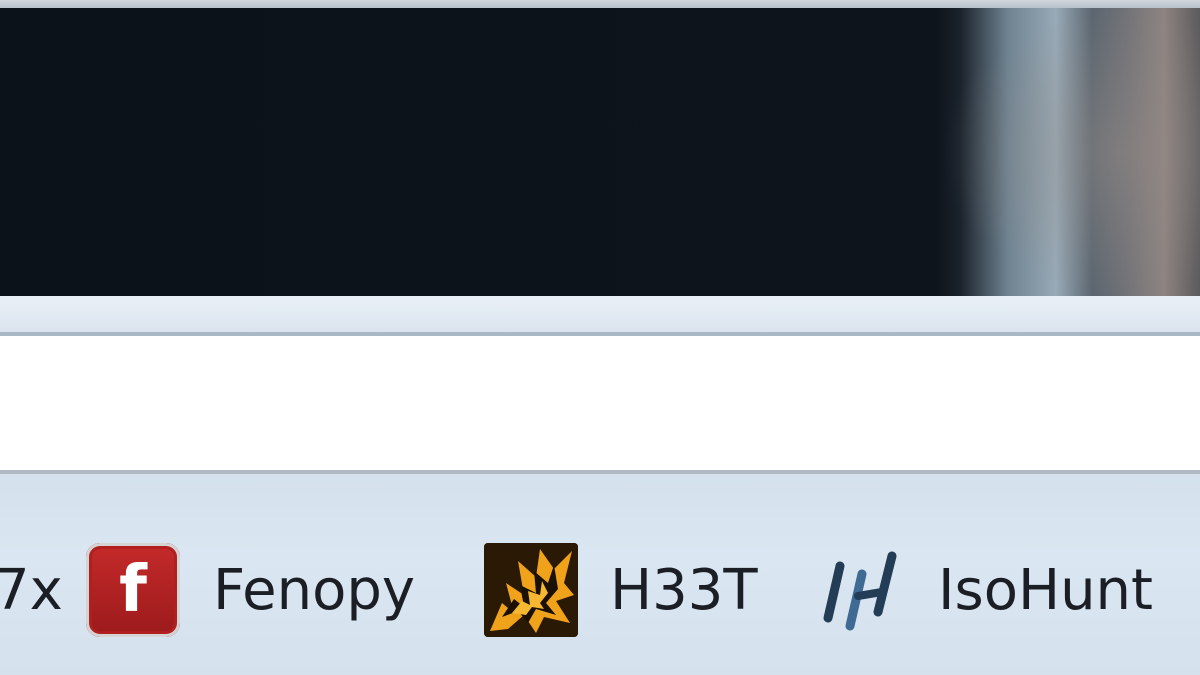 The image size is (1200, 675). What do you see at coordinates (860, 591) in the screenshot?
I see `isohunt-icon-graphic` at bounding box center [860, 591].